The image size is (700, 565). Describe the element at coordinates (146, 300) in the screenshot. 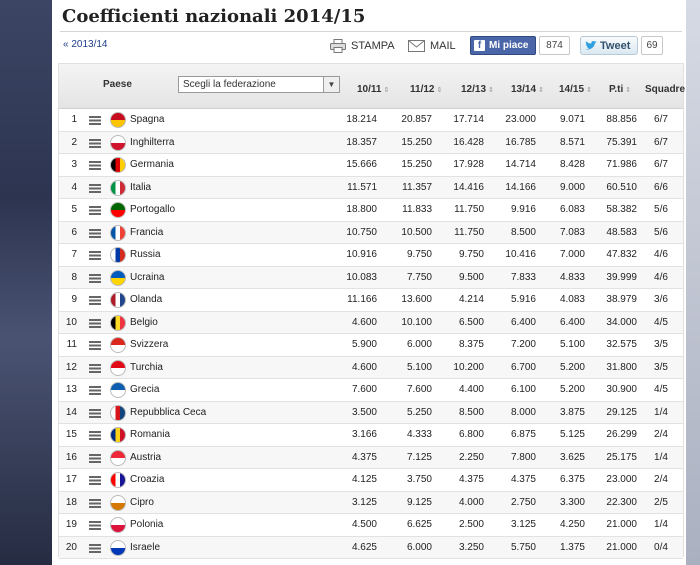

I see `country-cell: Olanda` at that location.